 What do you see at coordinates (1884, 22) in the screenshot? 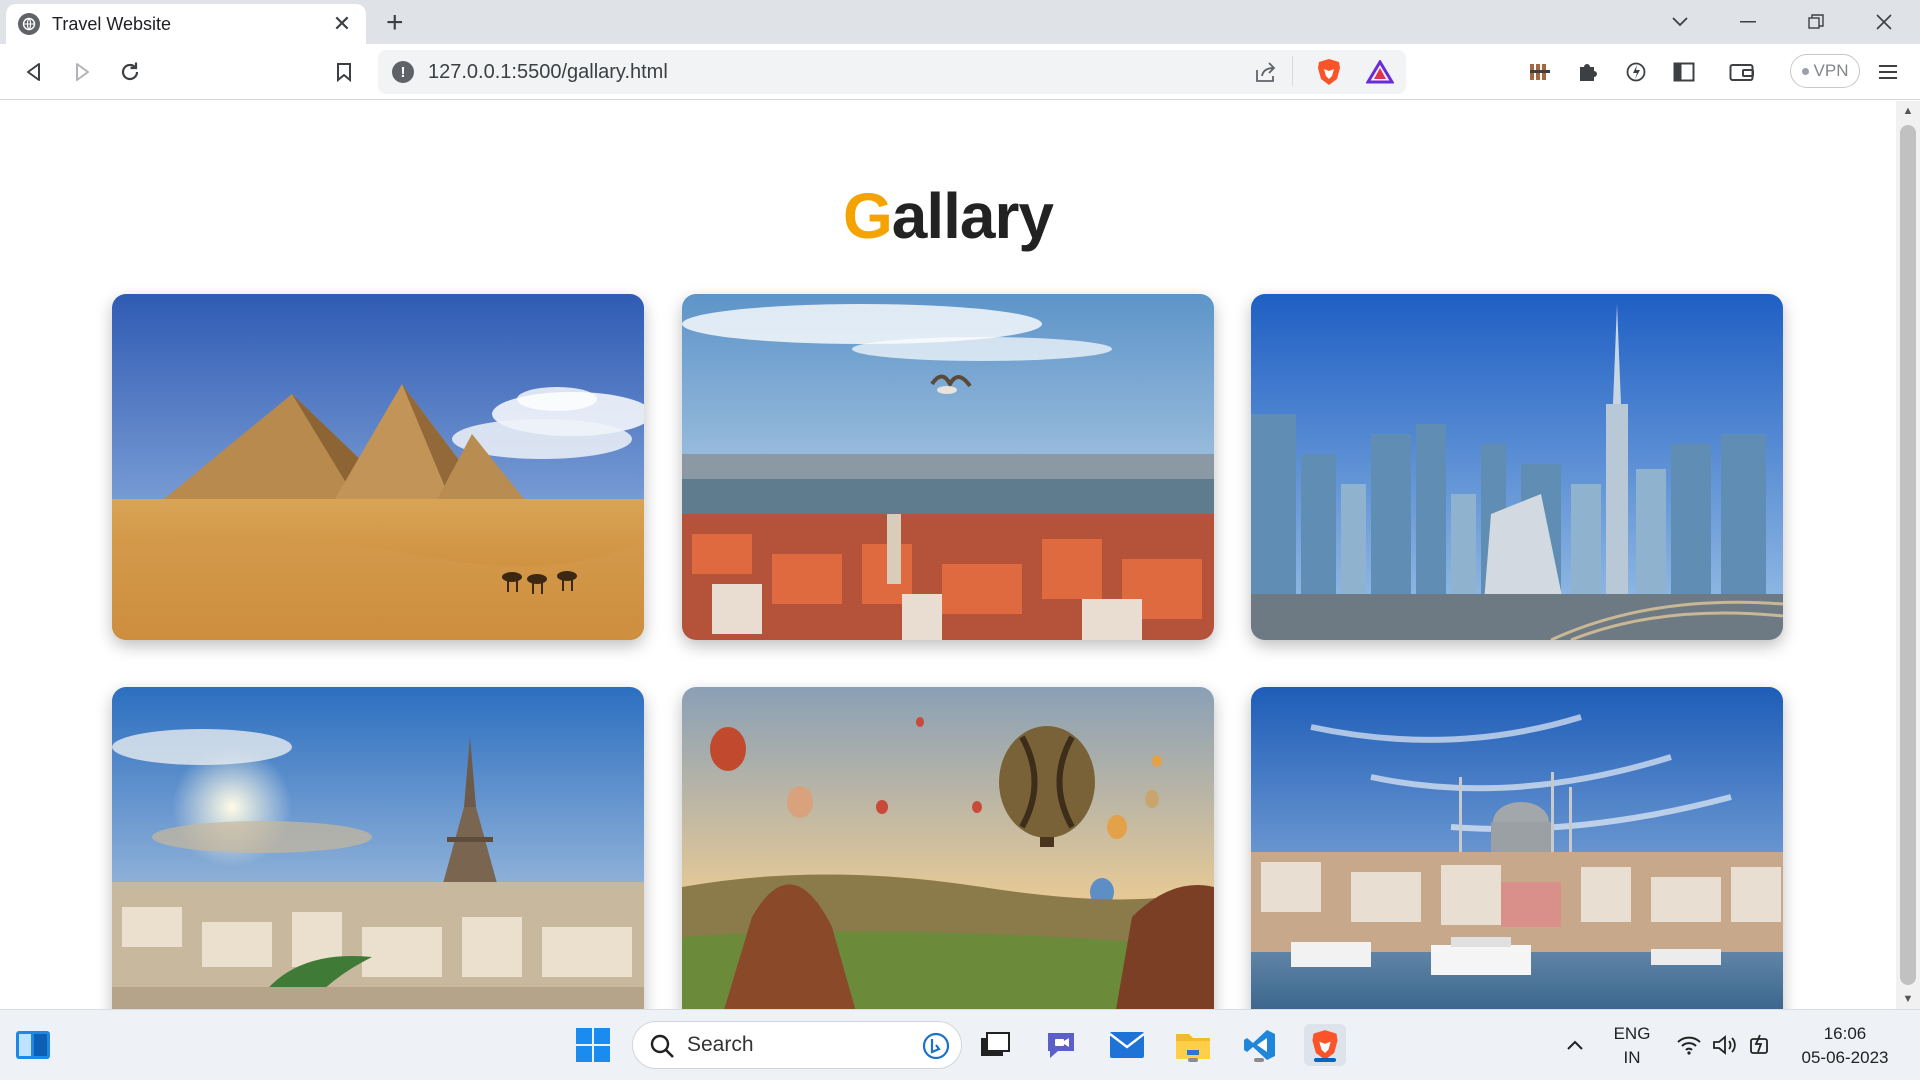
I see `close-window-button` at bounding box center [1884, 22].